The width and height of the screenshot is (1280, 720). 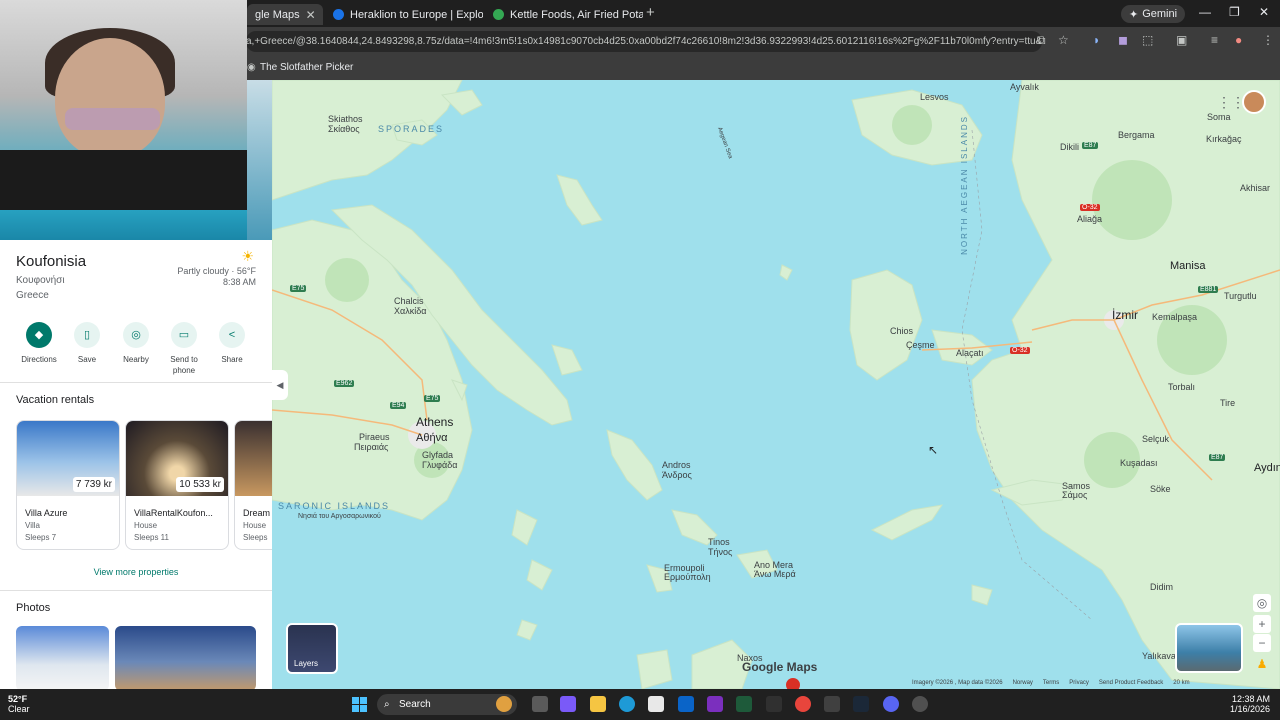 What do you see at coordinates (1262, 624) in the screenshot?
I see `zoom-in-button: +` at bounding box center [1262, 624].